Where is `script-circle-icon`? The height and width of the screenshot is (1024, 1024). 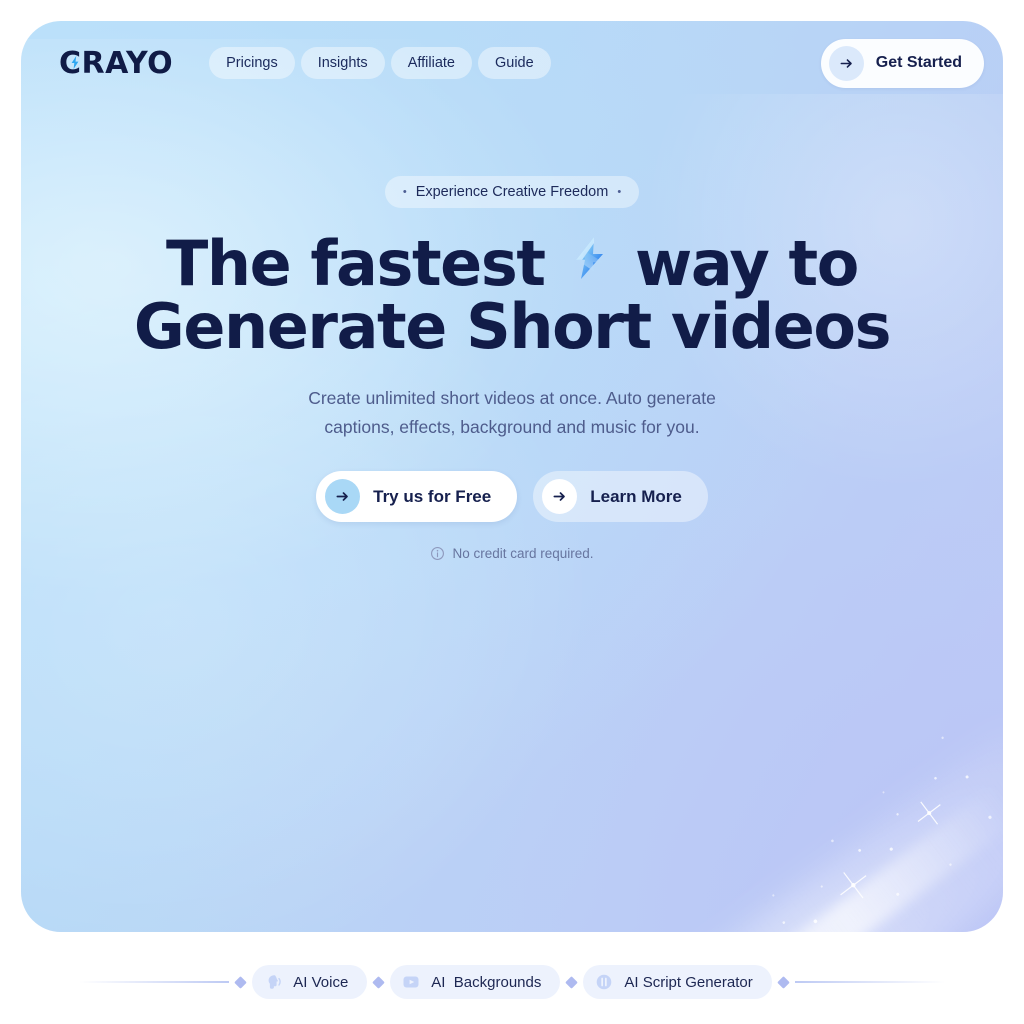 script-circle-icon is located at coordinates (604, 982).